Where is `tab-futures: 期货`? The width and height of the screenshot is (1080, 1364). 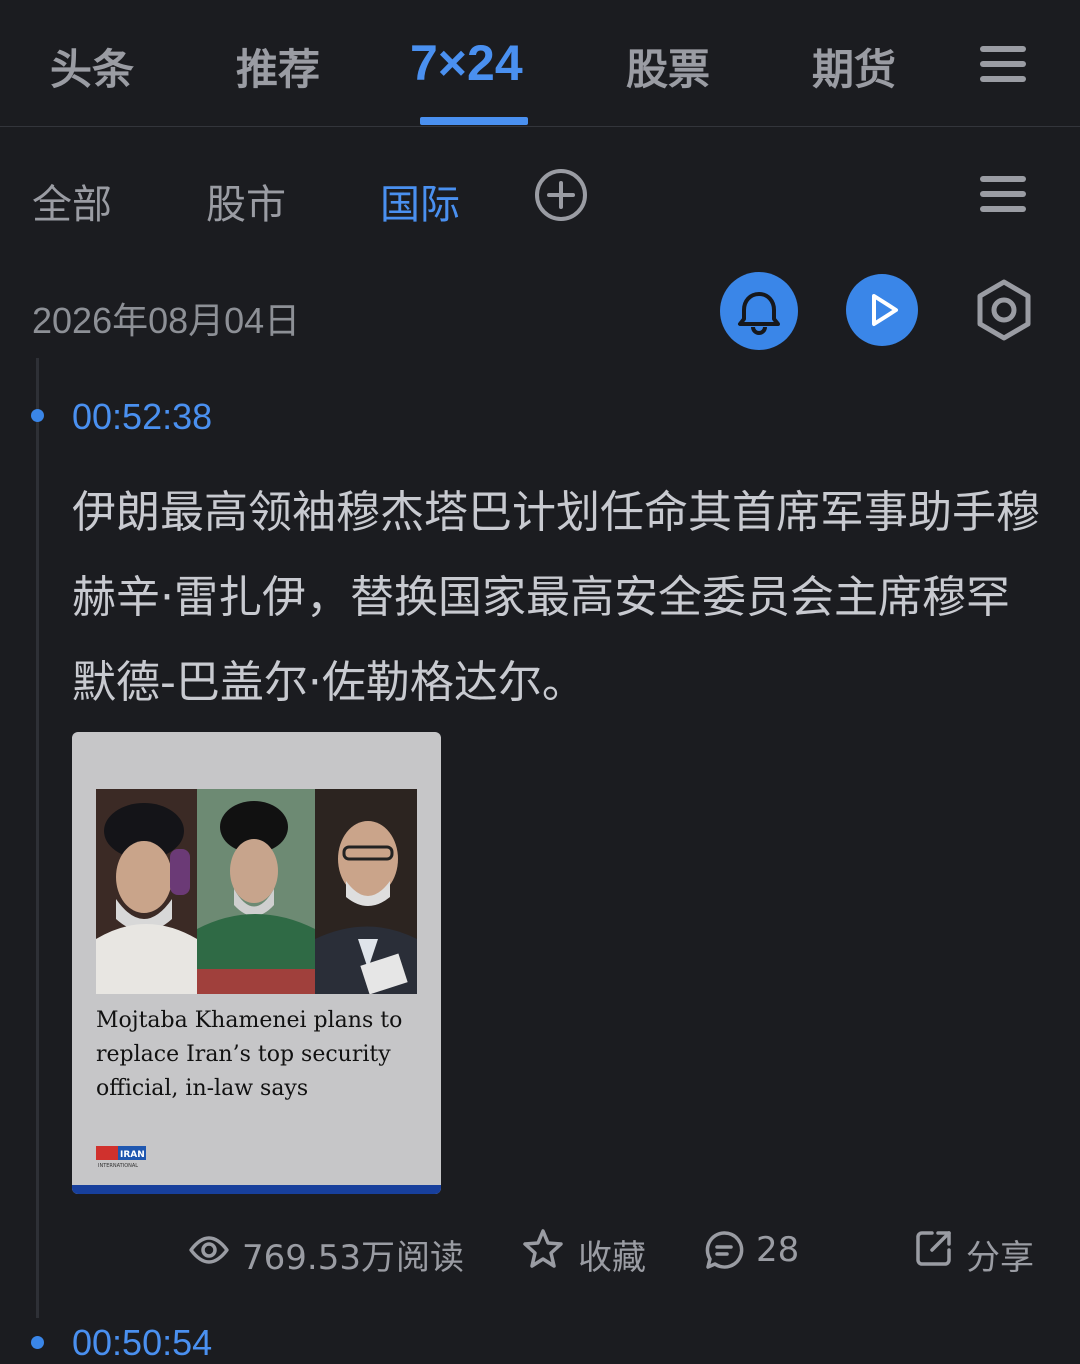
tab-futures: 期货 is located at coordinates (854, 66).